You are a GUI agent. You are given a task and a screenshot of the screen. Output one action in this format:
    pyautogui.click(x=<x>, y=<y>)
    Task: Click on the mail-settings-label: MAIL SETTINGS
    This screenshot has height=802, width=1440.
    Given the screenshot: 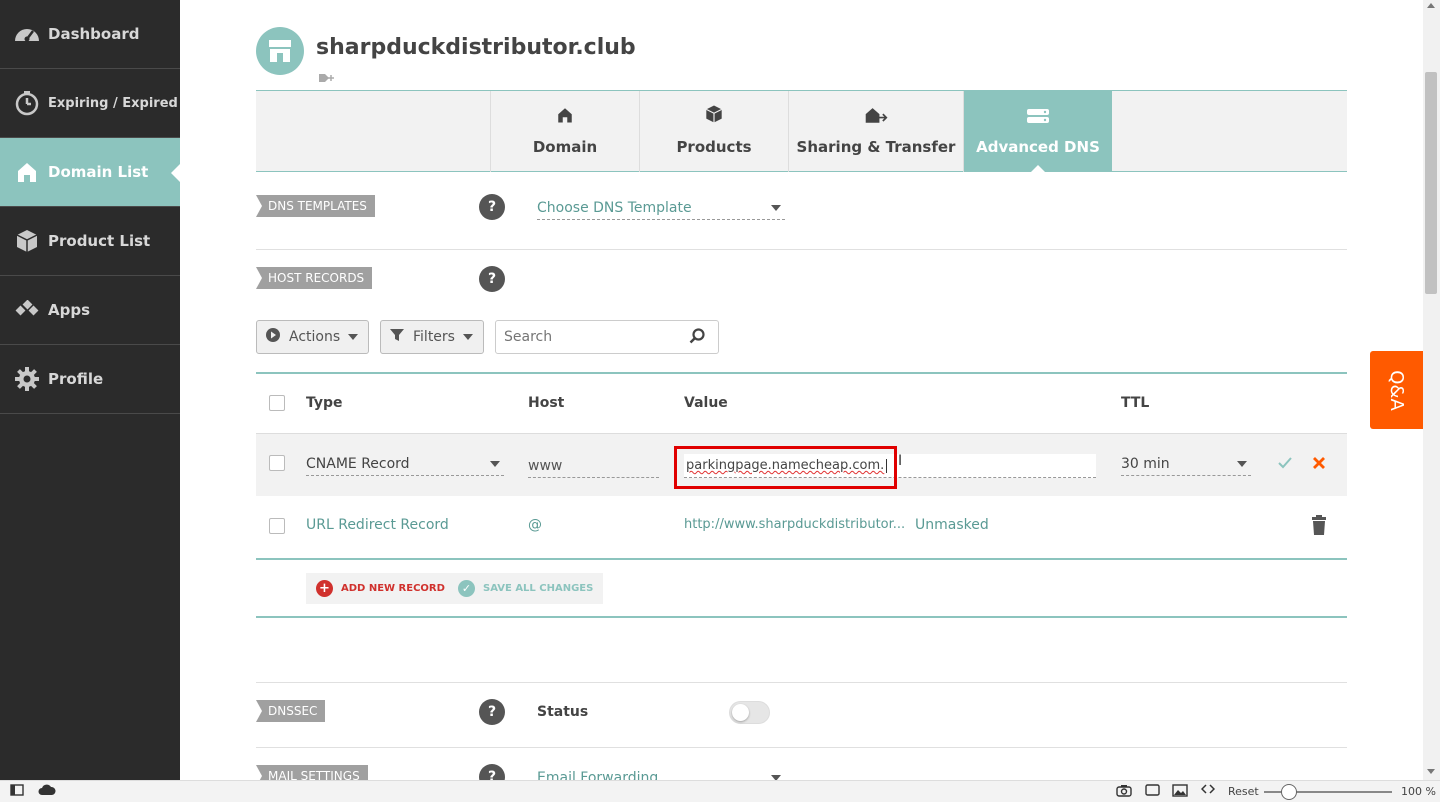 What is the action you would take?
    pyautogui.click(x=312, y=772)
    